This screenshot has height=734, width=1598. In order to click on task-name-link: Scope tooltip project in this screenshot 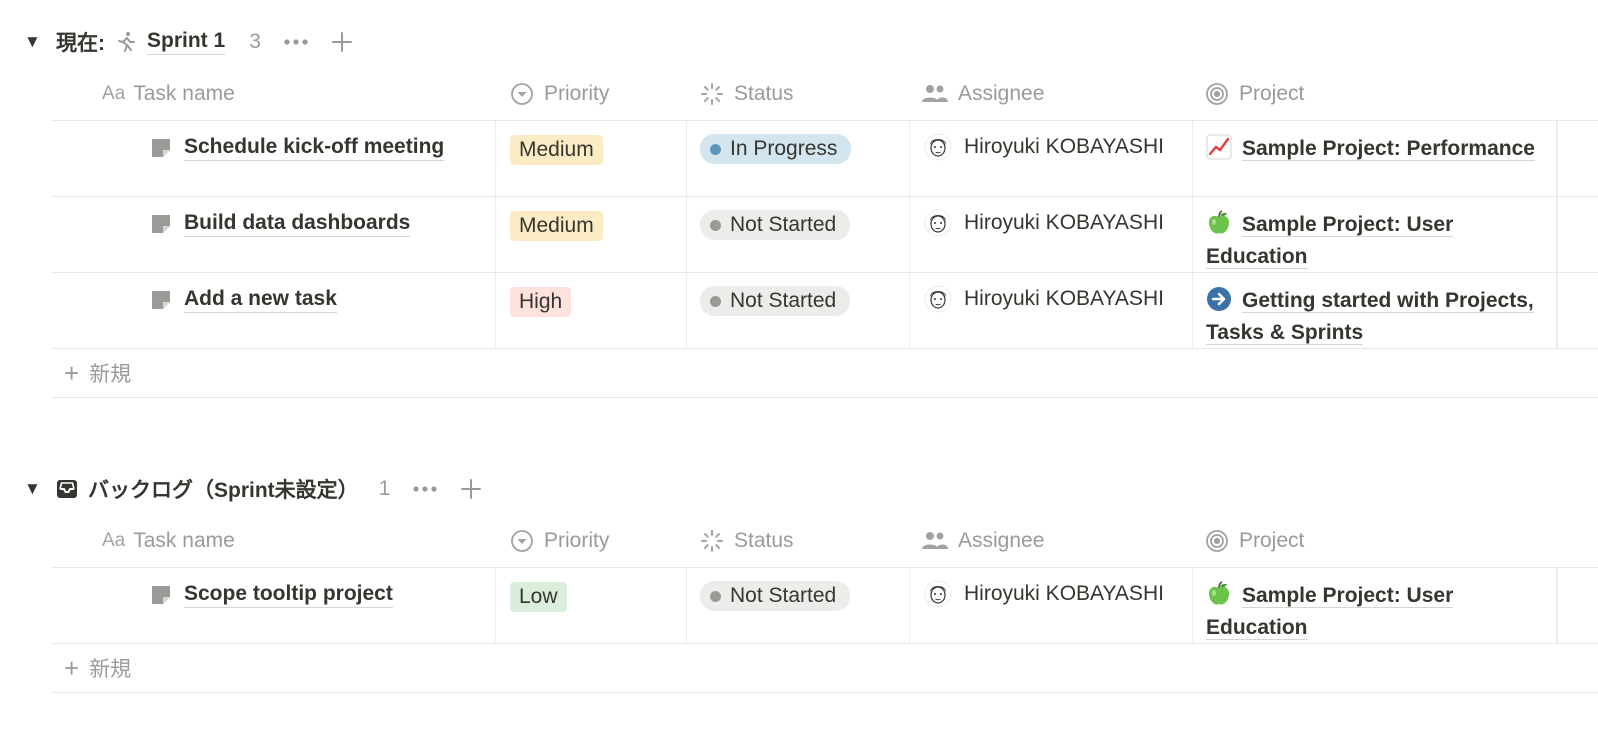, I will do `click(271, 595)`.